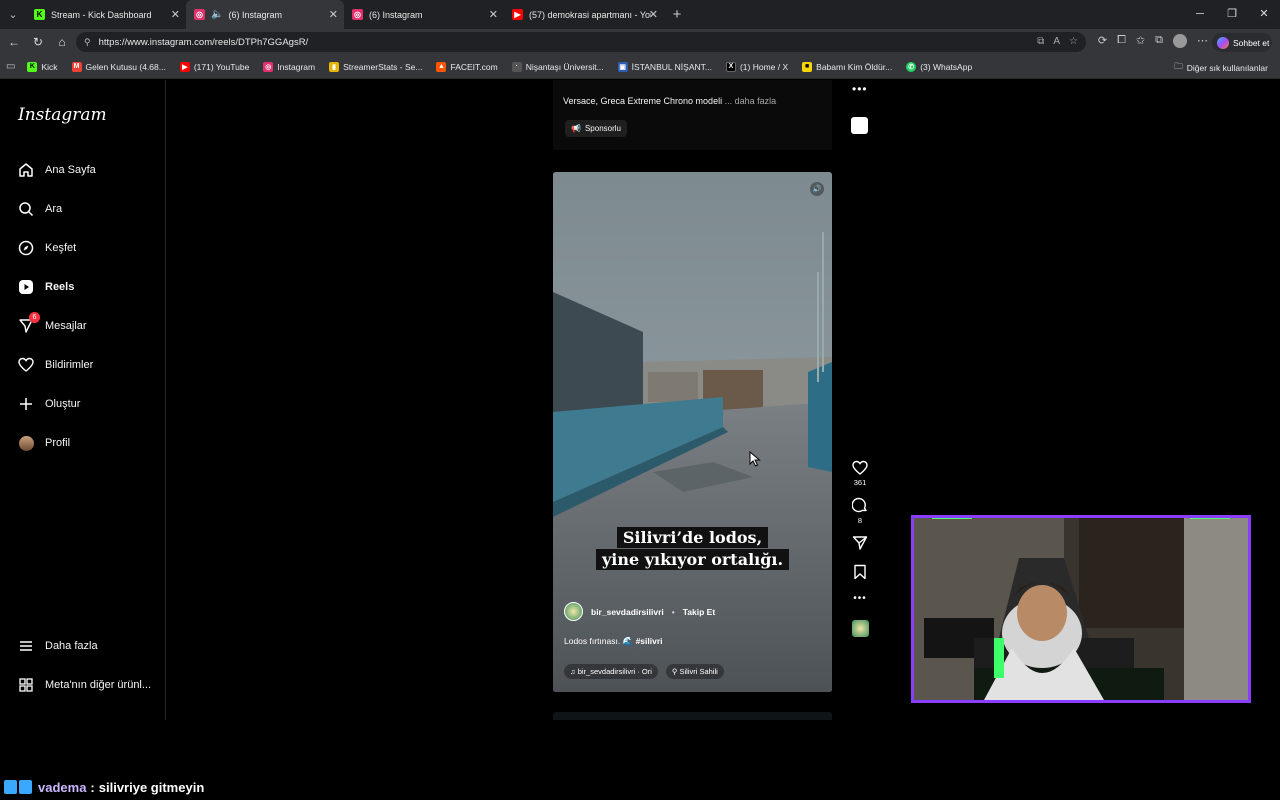 This screenshot has width=1280, height=800. Describe the element at coordinates (47, 248) in the screenshot. I see `sidebar-item-explore: Keşfet` at that location.